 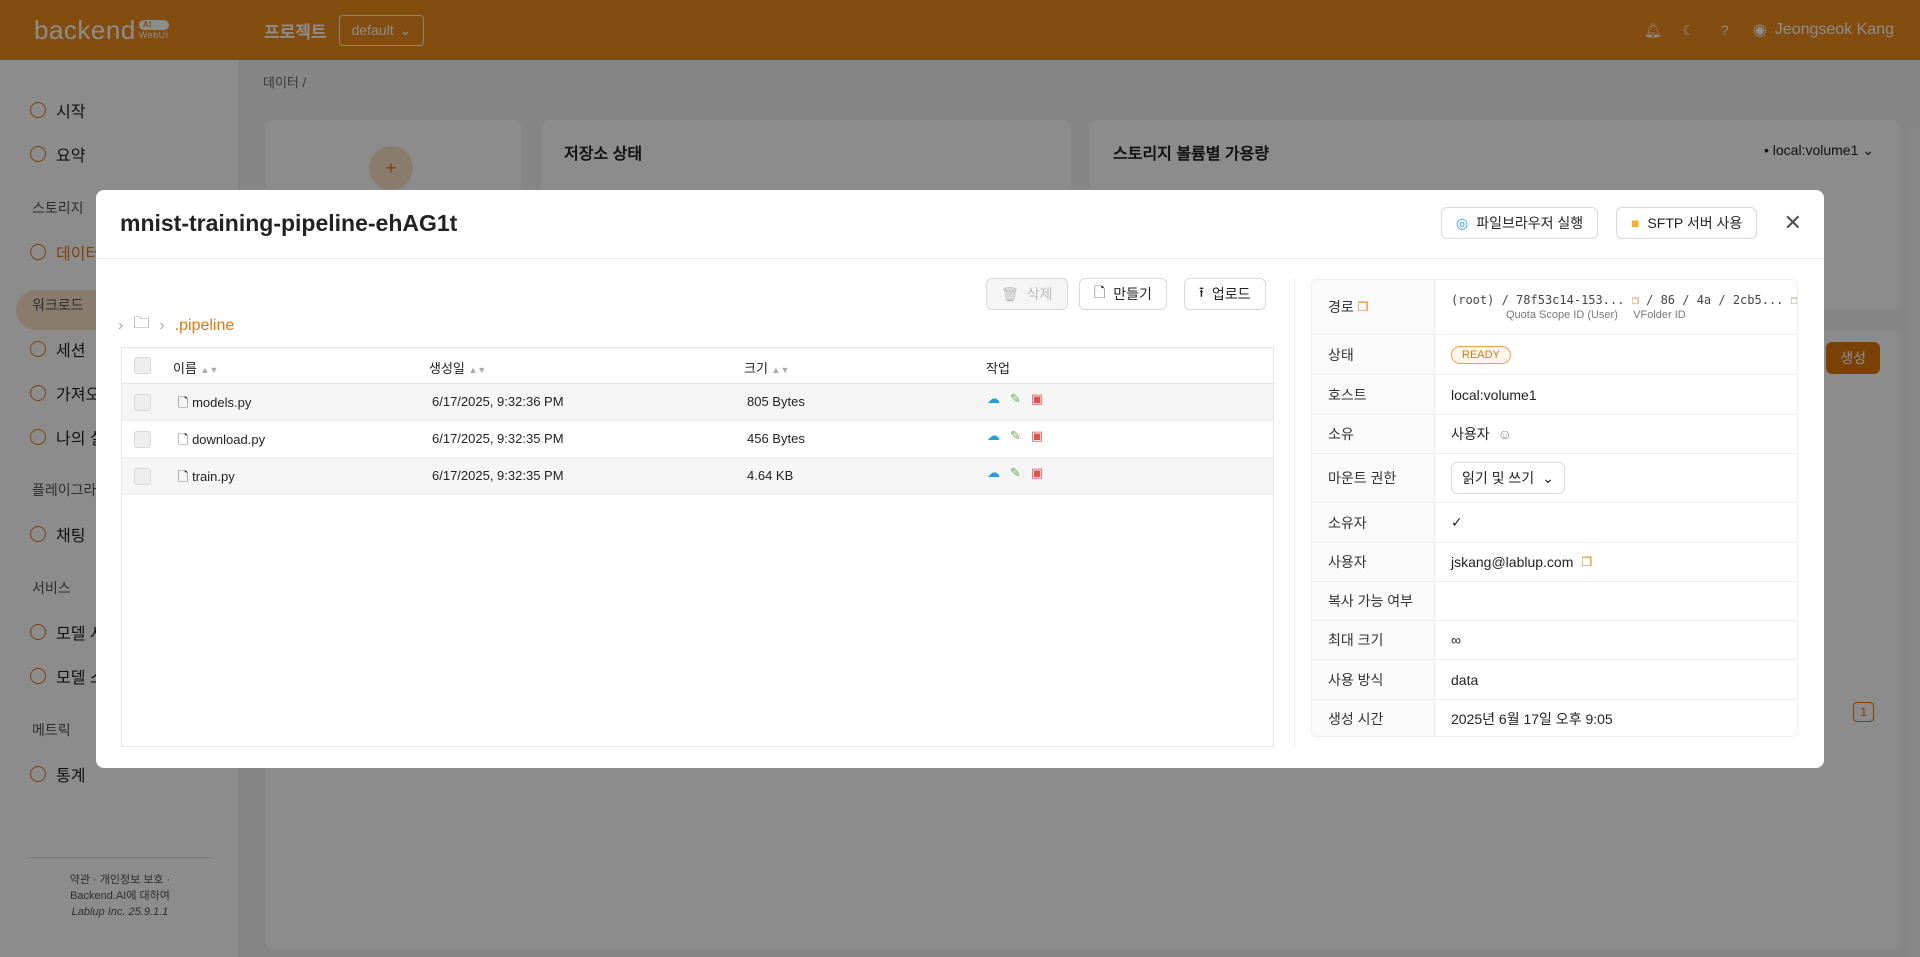 What do you see at coordinates (1520, 223) in the screenshot?
I see `filebrowser-button: ◎ 파일브라우저 실행` at bounding box center [1520, 223].